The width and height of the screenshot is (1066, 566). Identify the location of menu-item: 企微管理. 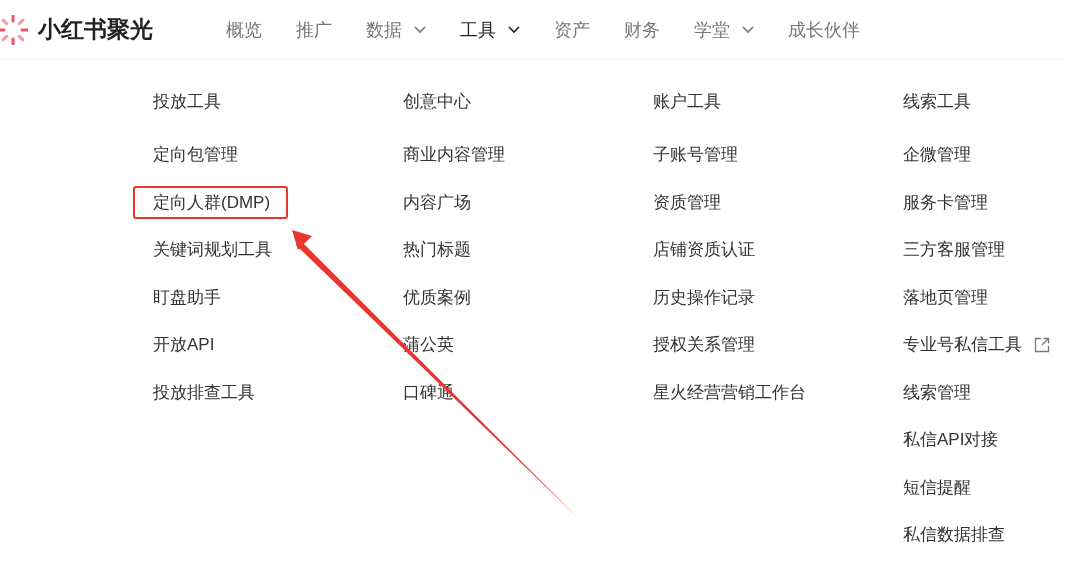
(936, 155).